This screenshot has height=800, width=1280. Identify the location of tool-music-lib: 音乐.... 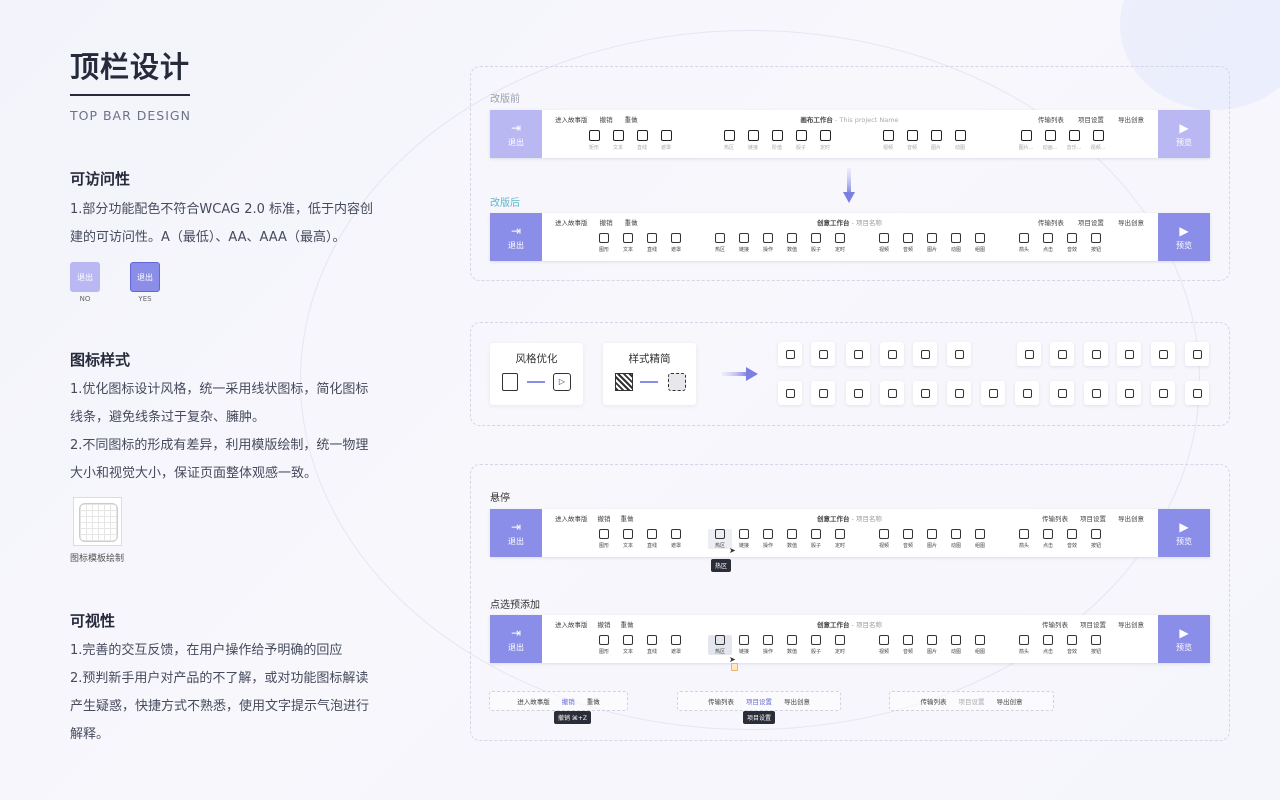
(1074, 140).